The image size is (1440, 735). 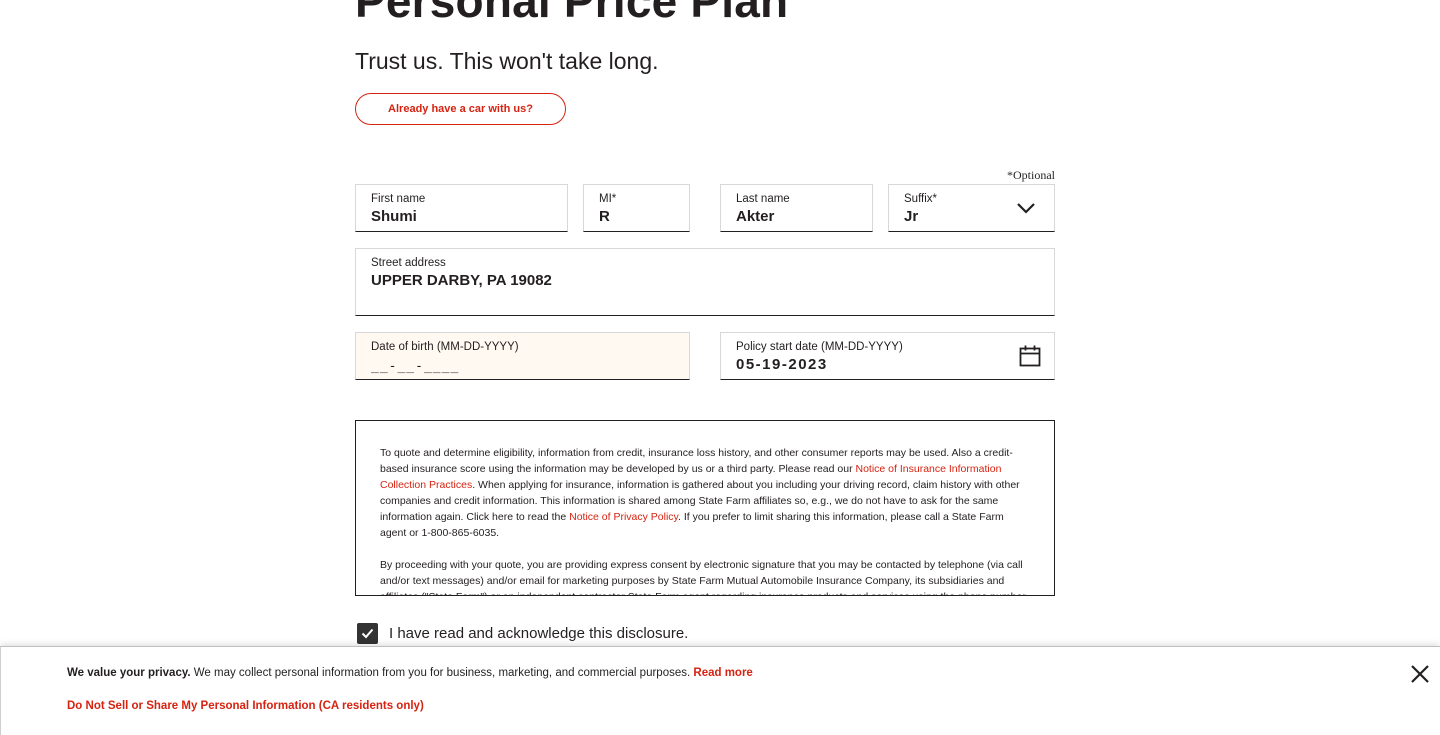 What do you see at coordinates (623, 517) in the screenshot?
I see `notice-of-privacy-policy-link: Notice of Privacy Policy` at bounding box center [623, 517].